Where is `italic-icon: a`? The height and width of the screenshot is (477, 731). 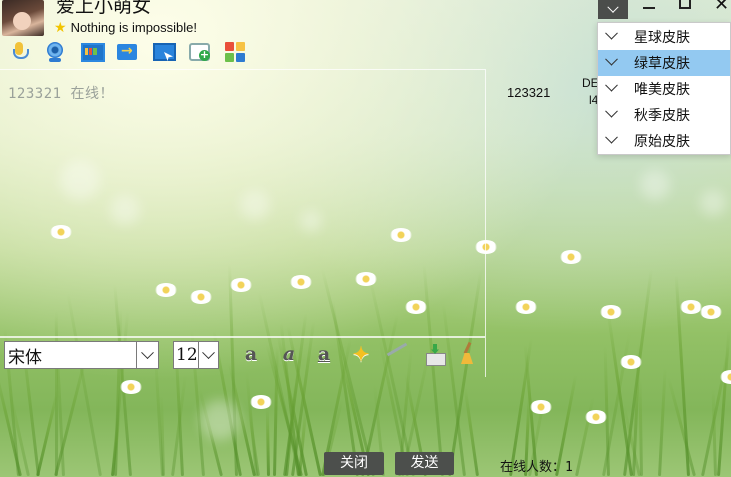
italic-icon: a is located at coordinates (289, 355).